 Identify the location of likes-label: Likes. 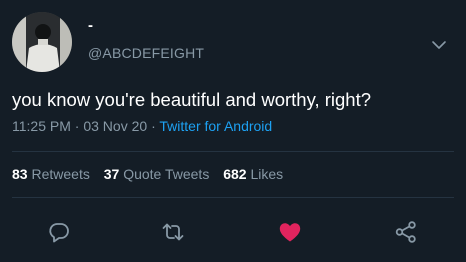
(267, 174).